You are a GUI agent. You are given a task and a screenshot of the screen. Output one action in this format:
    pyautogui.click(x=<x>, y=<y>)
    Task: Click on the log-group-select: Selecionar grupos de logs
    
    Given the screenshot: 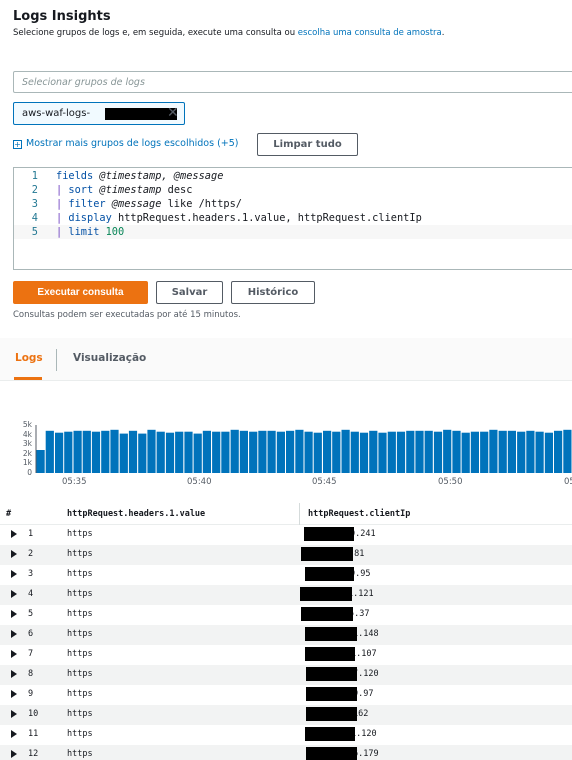 What is the action you would take?
    pyautogui.click(x=292, y=82)
    